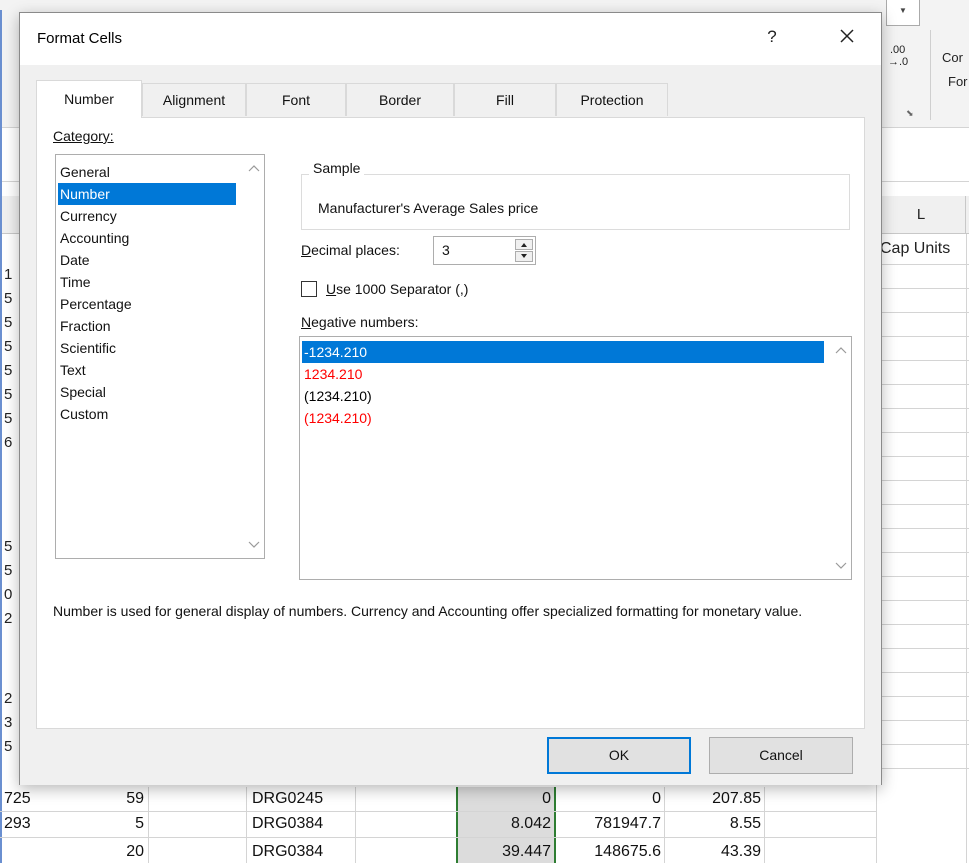 Image resolution: width=969 pixels, height=863 pixels. Describe the element at coordinates (736, 799) in the screenshot. I see `cell: 207.85` at that location.